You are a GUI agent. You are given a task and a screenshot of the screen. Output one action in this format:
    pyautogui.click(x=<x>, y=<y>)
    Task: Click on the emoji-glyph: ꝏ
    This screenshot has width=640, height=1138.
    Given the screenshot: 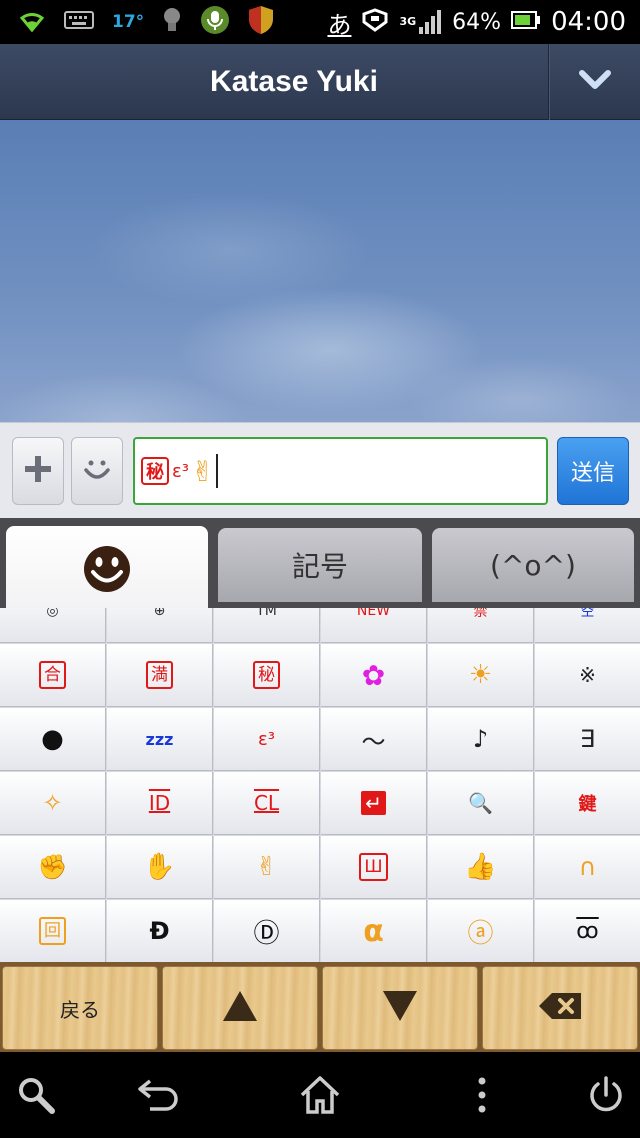 What is the action you would take?
    pyautogui.click(x=587, y=931)
    